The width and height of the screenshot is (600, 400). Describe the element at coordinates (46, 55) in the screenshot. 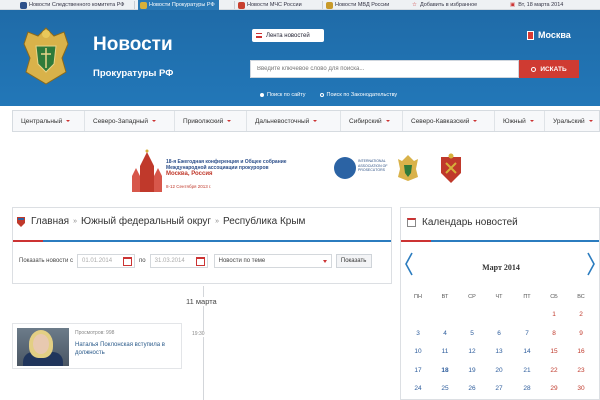

I see `prosecutor-emblem-icon` at that location.